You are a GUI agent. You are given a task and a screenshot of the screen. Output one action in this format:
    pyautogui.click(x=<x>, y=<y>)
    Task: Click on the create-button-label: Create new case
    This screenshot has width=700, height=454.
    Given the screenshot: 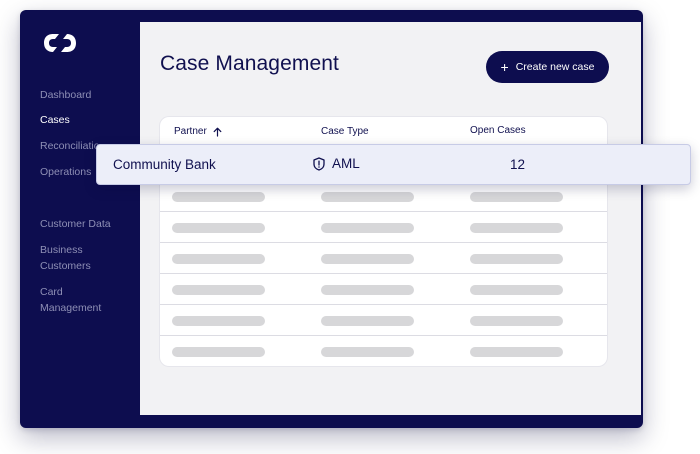 What is the action you would take?
    pyautogui.click(x=555, y=67)
    